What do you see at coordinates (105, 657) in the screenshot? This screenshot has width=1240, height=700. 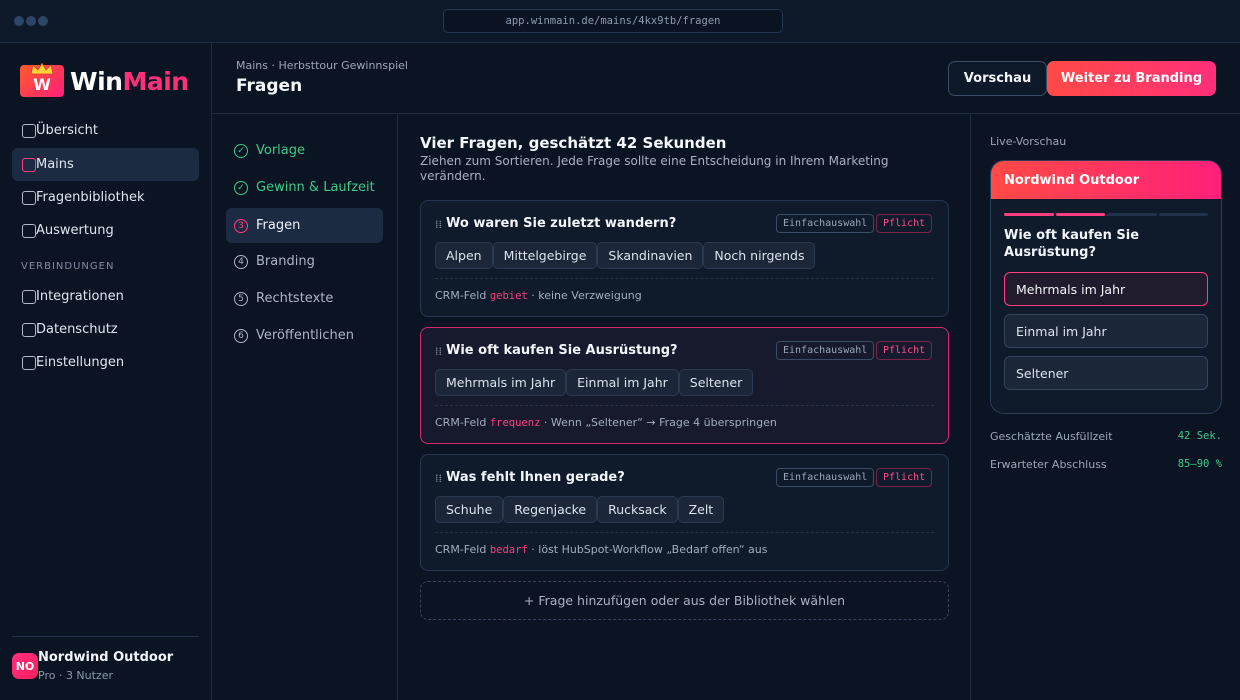 I see `account-name: Nordwind Outdoor` at bounding box center [105, 657].